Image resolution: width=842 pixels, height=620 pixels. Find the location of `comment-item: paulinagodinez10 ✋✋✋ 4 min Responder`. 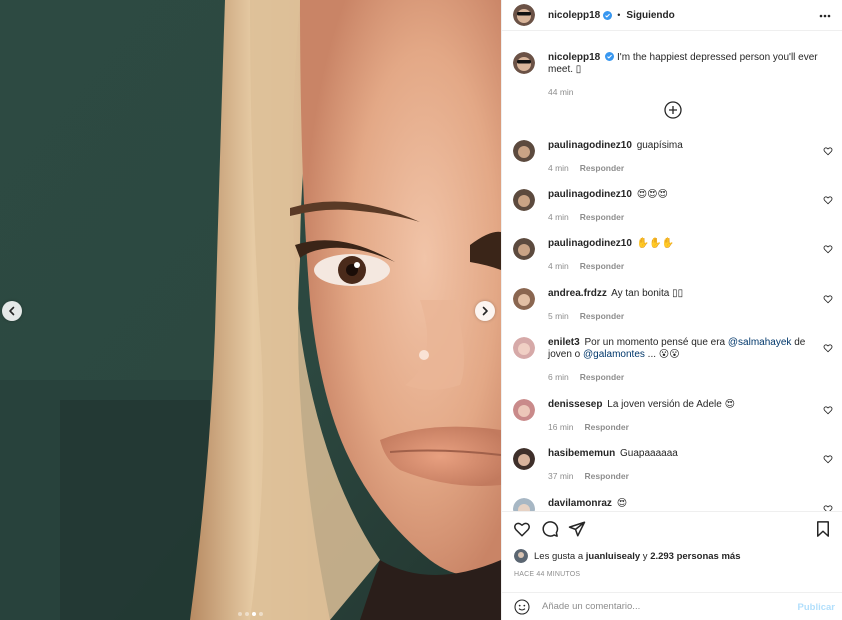

comment-item: paulinagodinez10 ✋✋✋ 4 min Responder is located at coordinates (673, 255).